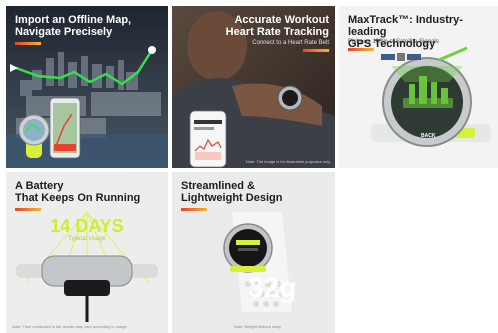  What do you see at coordinates (87, 239) in the screenshot?
I see `battery-usage-label: Typical Usage` at bounding box center [87, 239].